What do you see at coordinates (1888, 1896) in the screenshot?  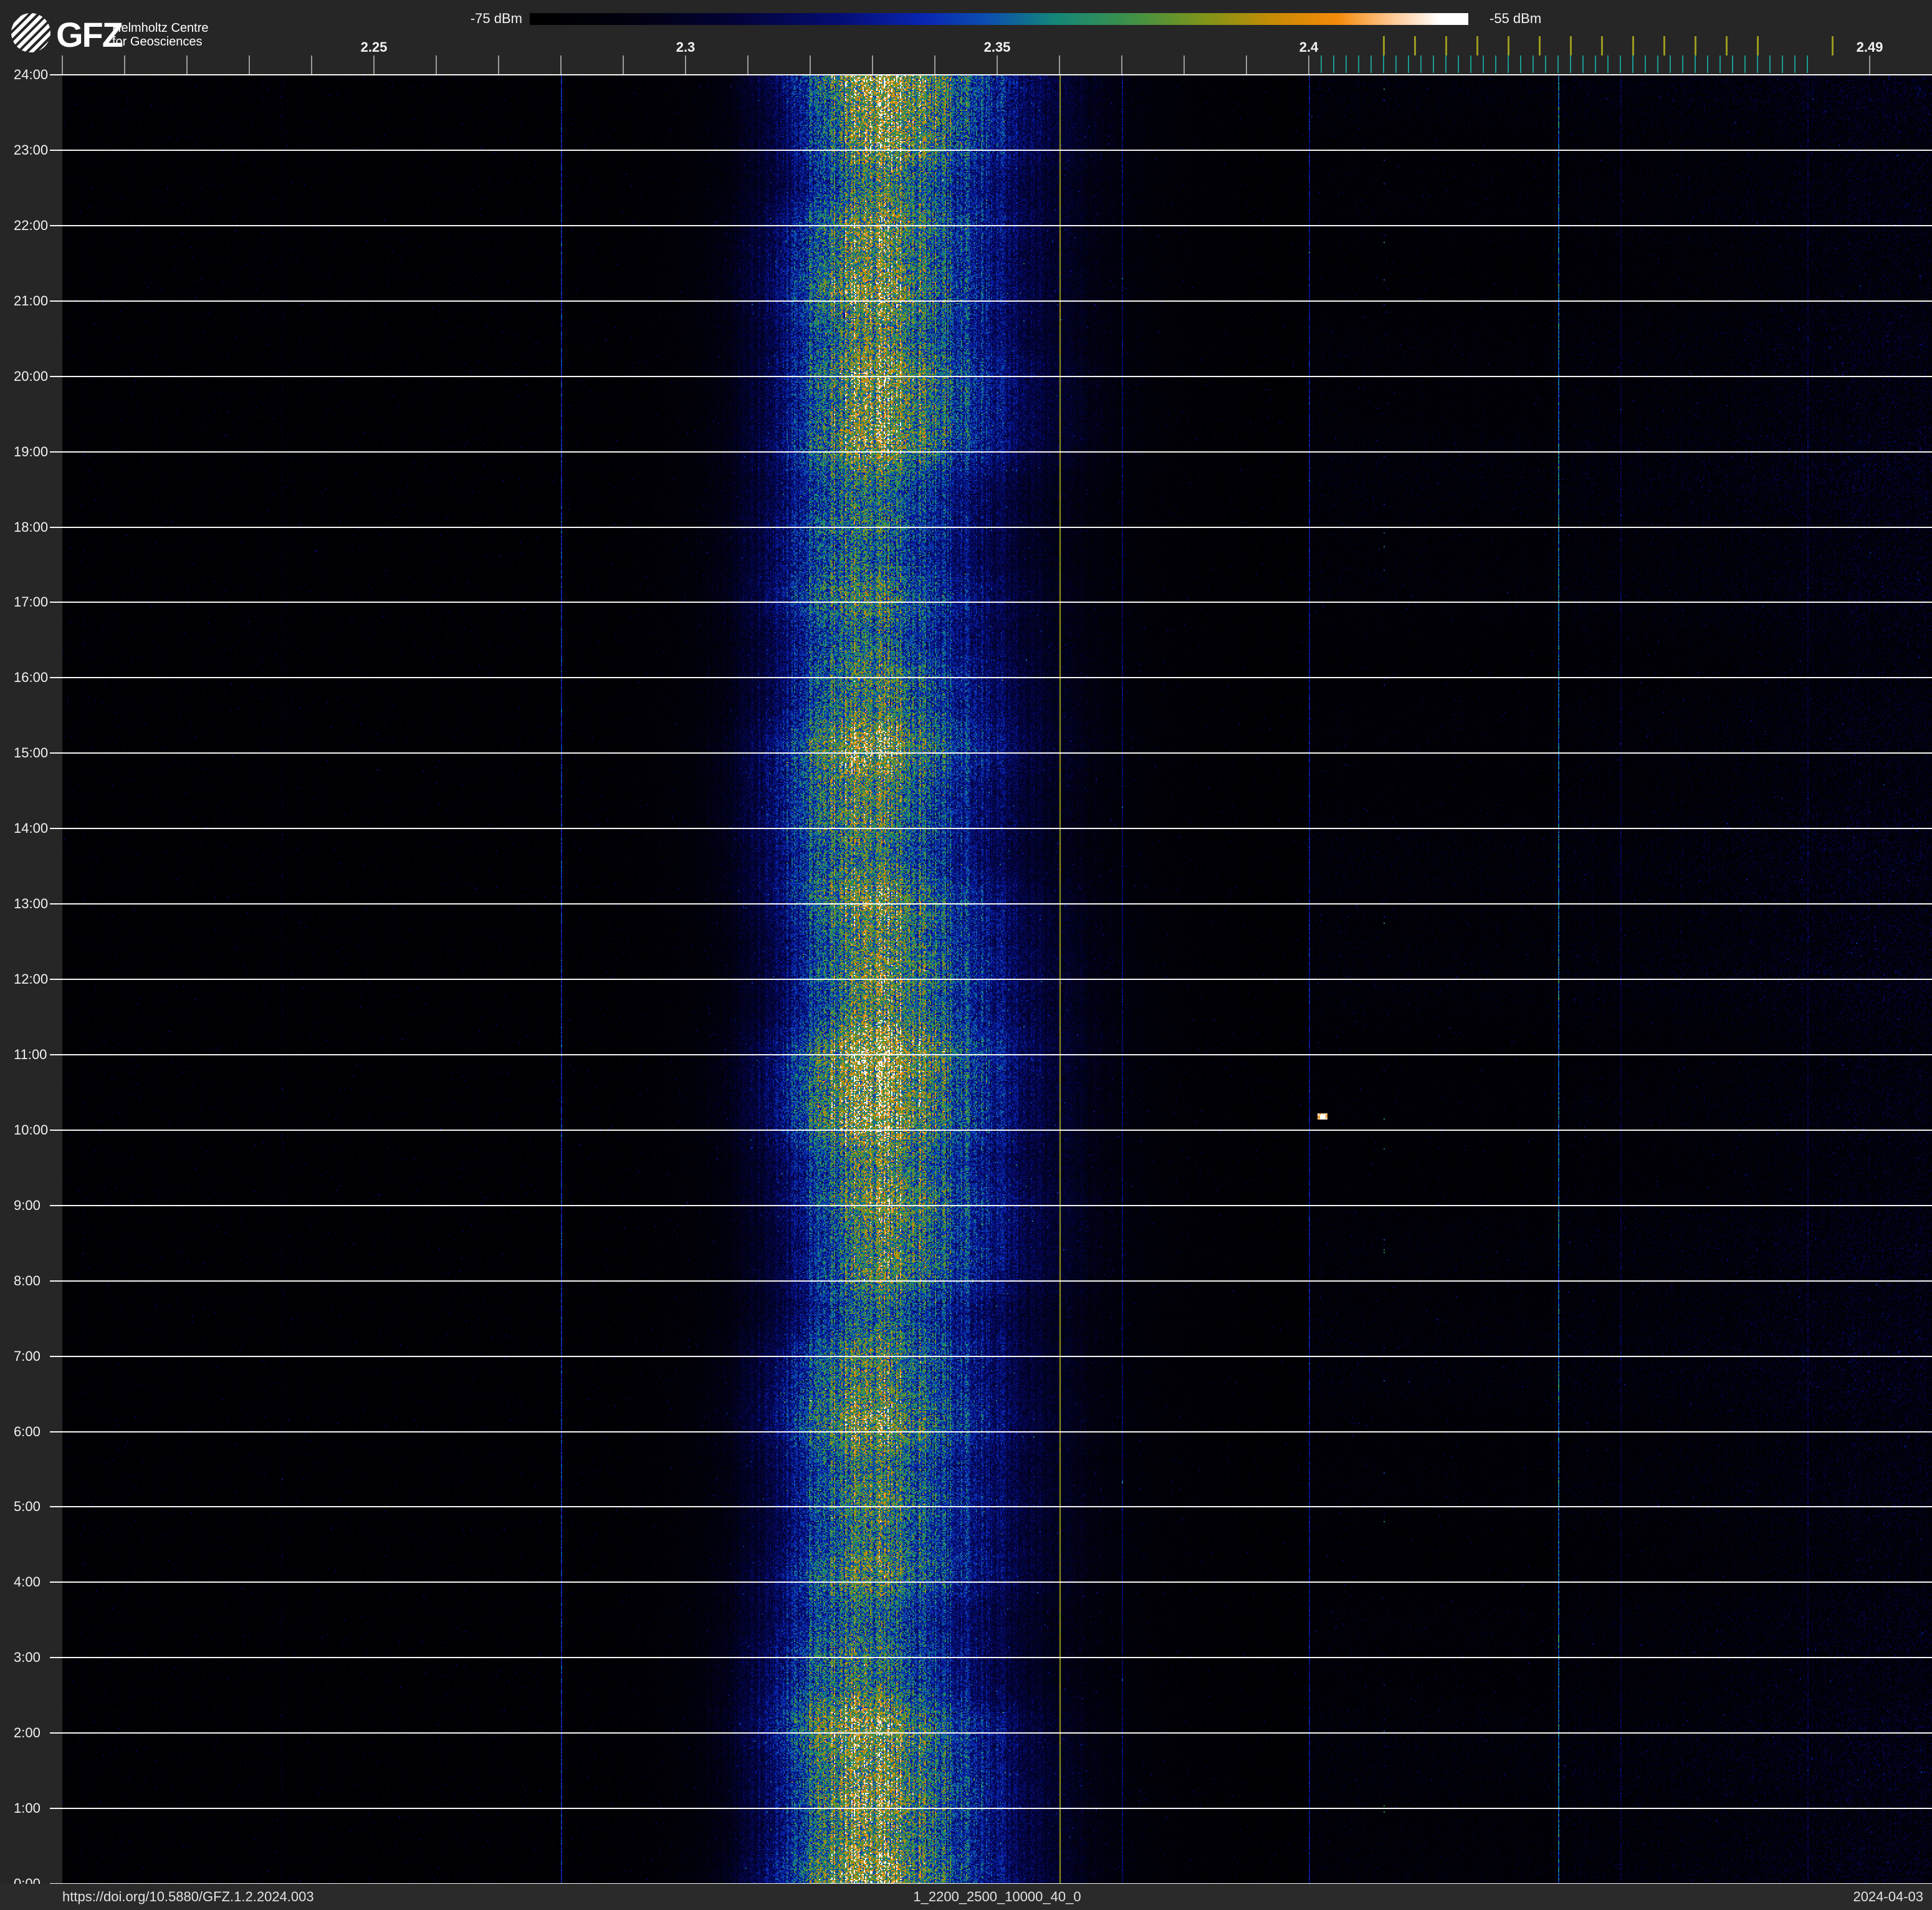 I see `date-label: 2024-04-03` at bounding box center [1888, 1896].